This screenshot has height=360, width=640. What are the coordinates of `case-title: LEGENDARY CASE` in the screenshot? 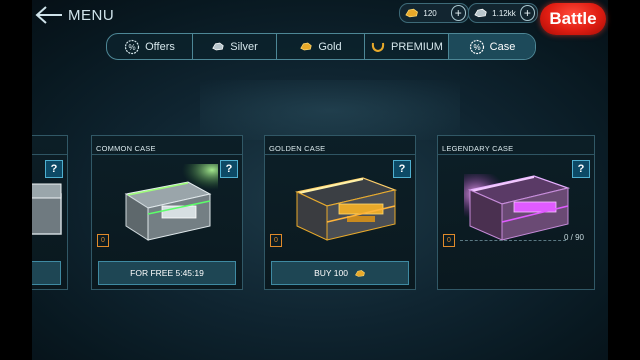 It's located at (478, 148).